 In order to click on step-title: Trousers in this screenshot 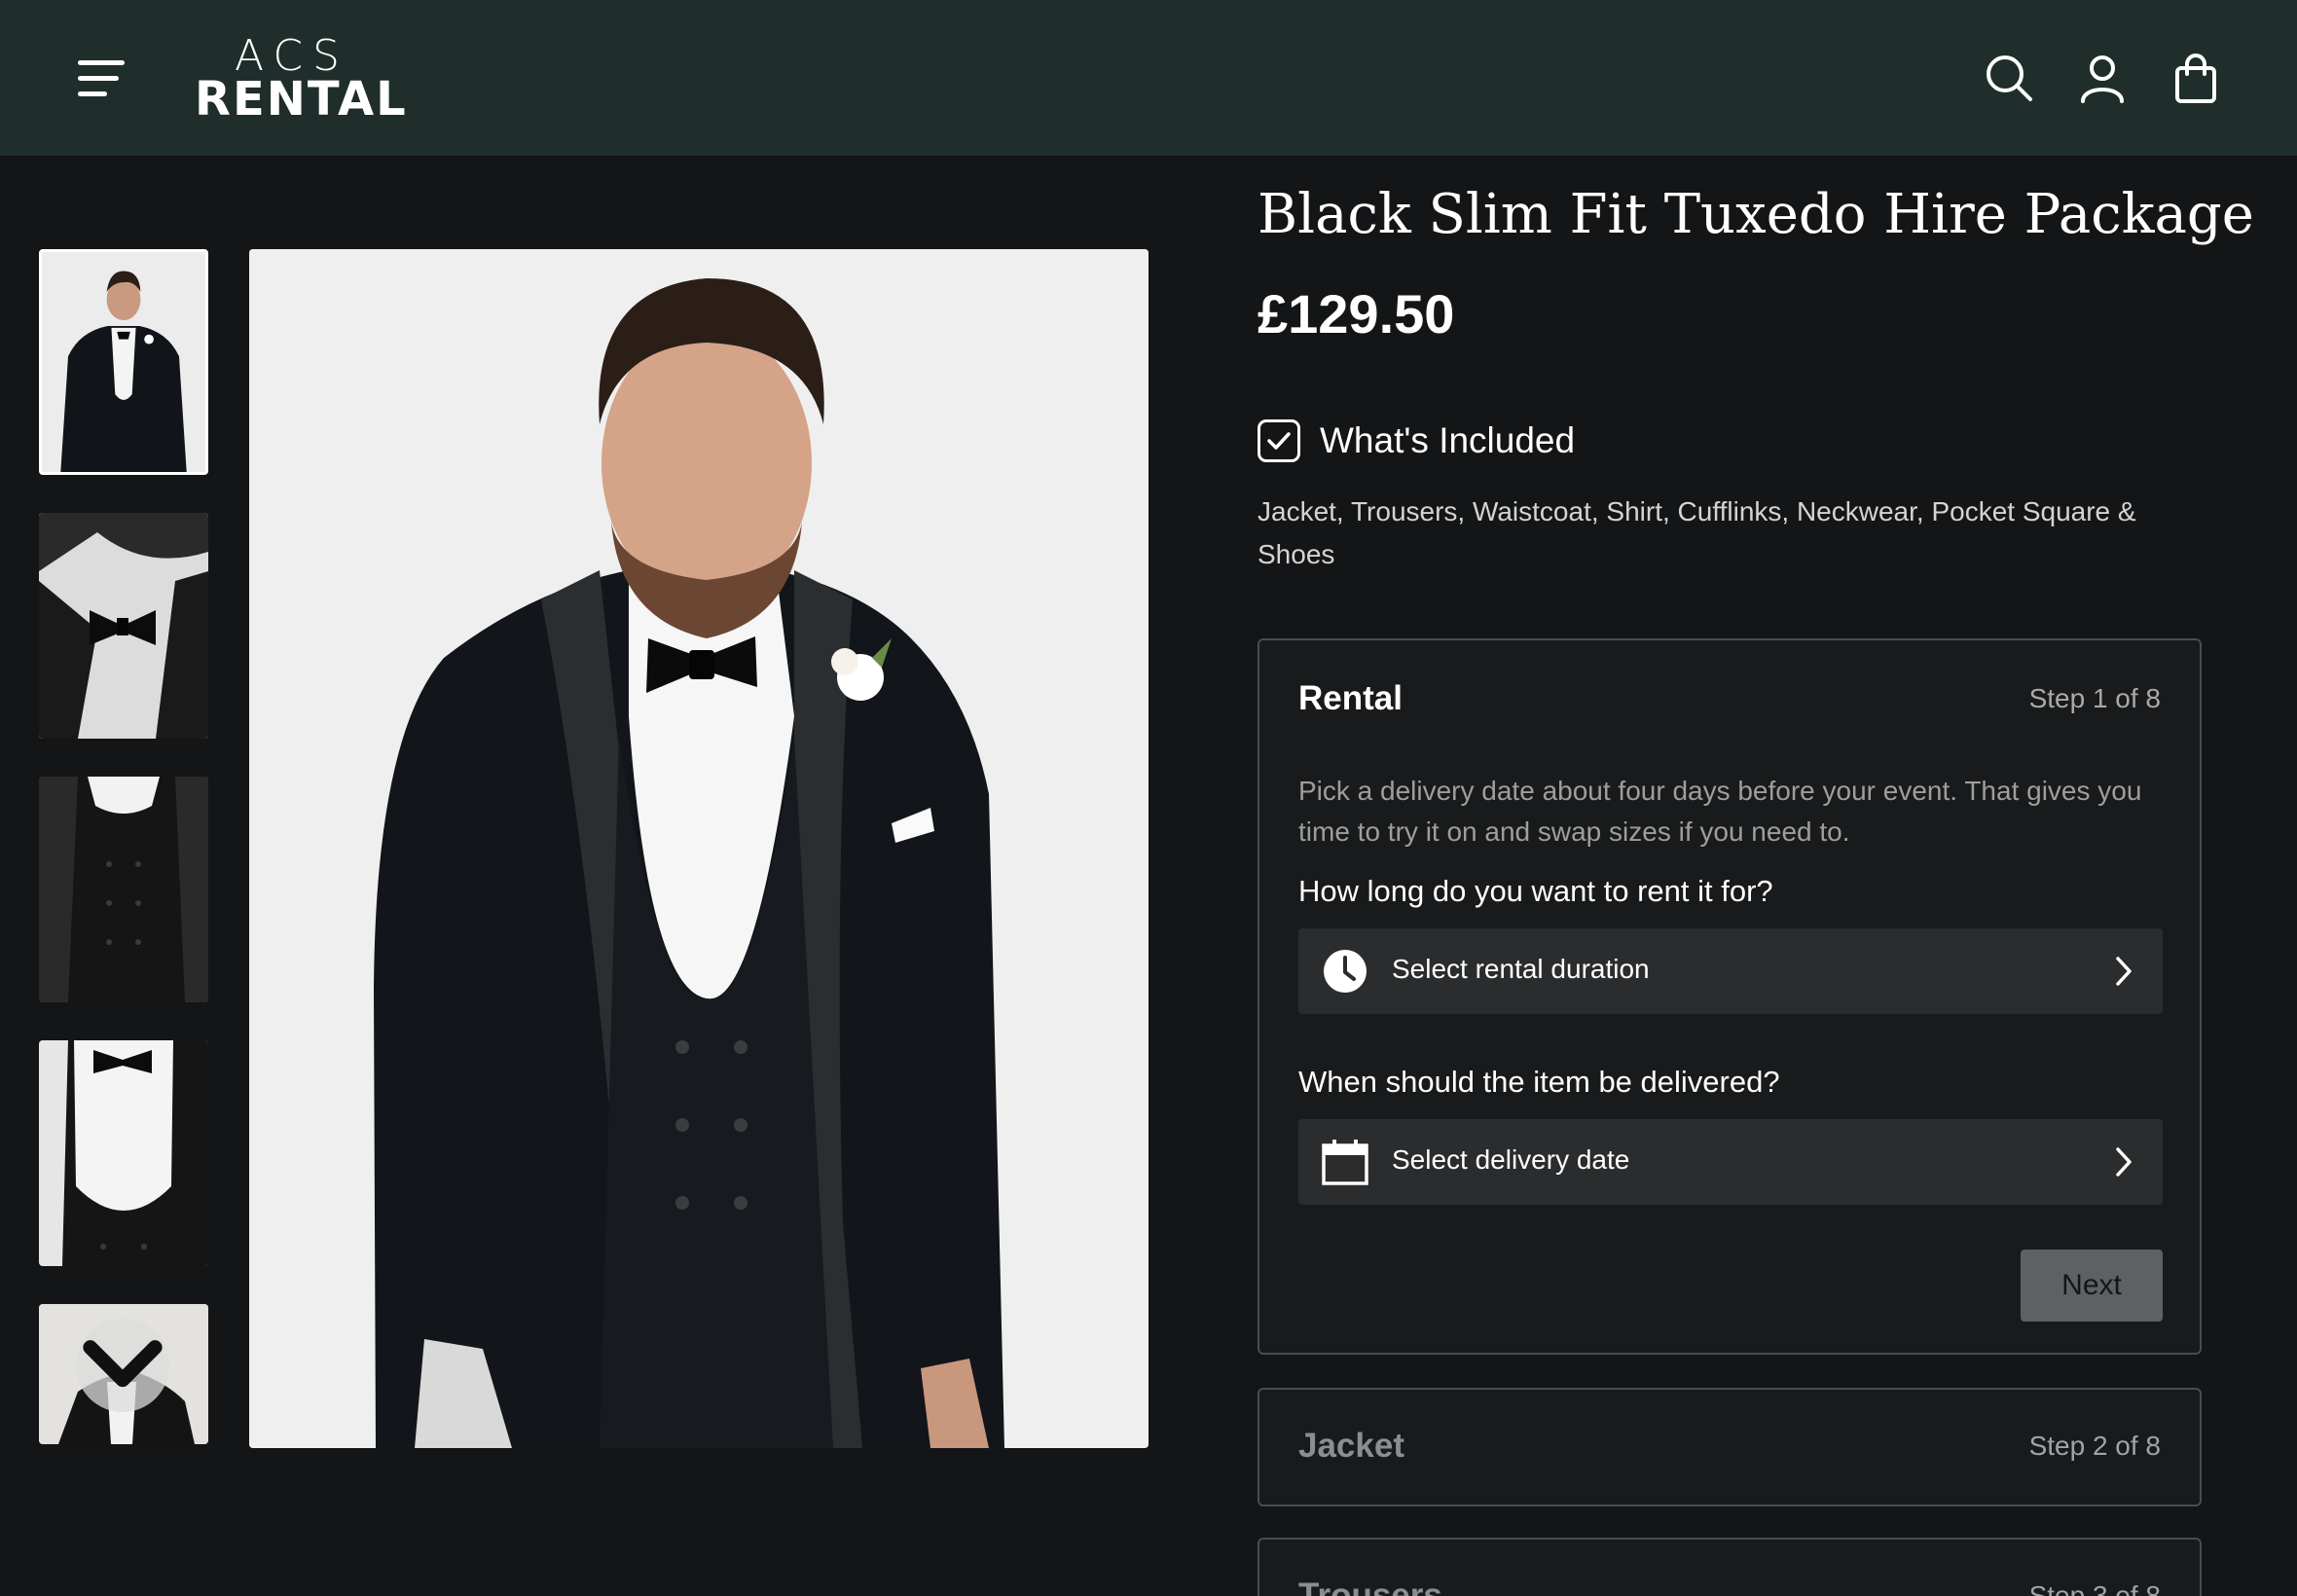, I will do `click(1370, 1587)`.